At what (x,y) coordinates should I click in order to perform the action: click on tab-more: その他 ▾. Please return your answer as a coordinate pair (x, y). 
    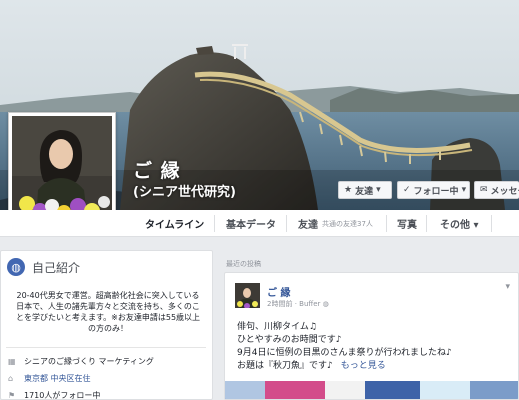
    Looking at the image, I should click on (459, 223).